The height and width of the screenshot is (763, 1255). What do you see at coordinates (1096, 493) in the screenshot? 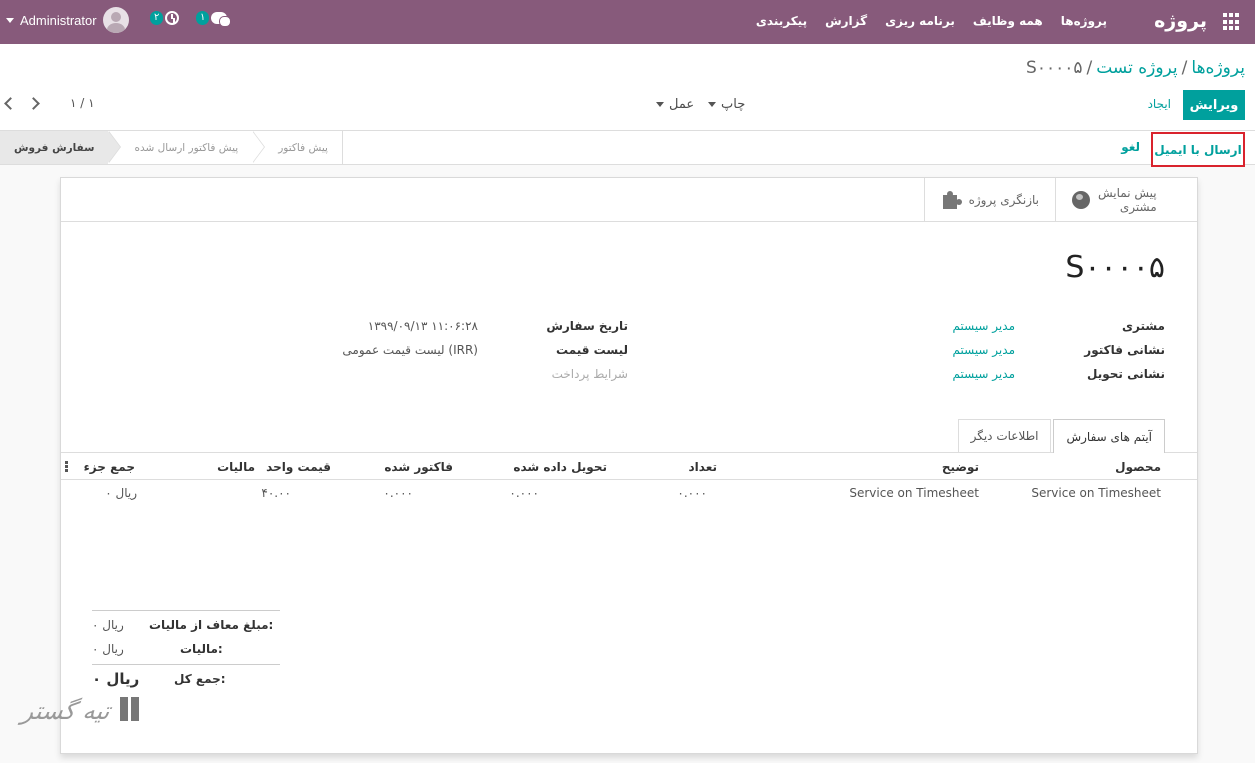
I see `cell-product: Service on Timesheet` at bounding box center [1096, 493].